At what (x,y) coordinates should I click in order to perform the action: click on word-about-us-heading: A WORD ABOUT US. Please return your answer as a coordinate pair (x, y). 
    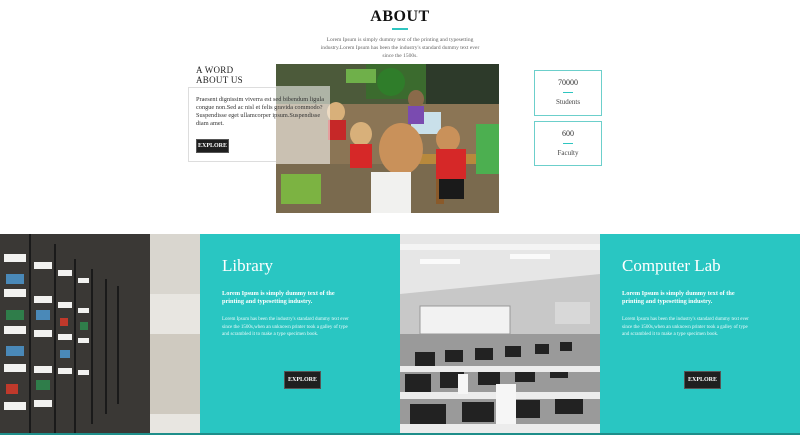
    Looking at the image, I should click on (219, 75).